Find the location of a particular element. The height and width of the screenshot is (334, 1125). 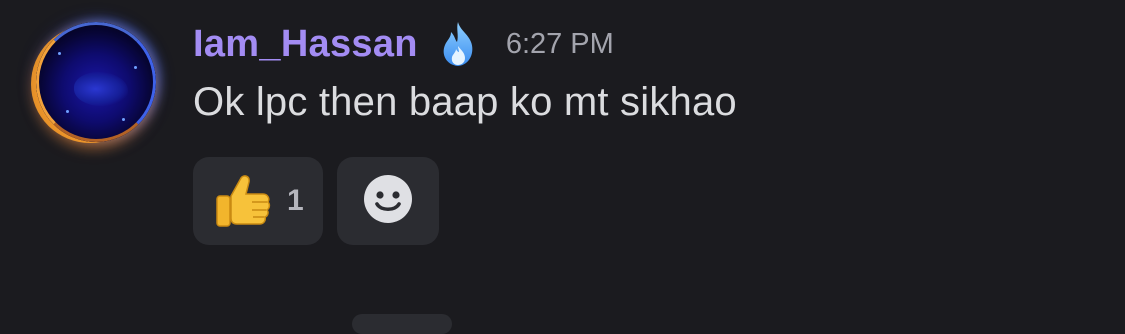

author-username: Iam_Hassan is located at coordinates (305, 44).